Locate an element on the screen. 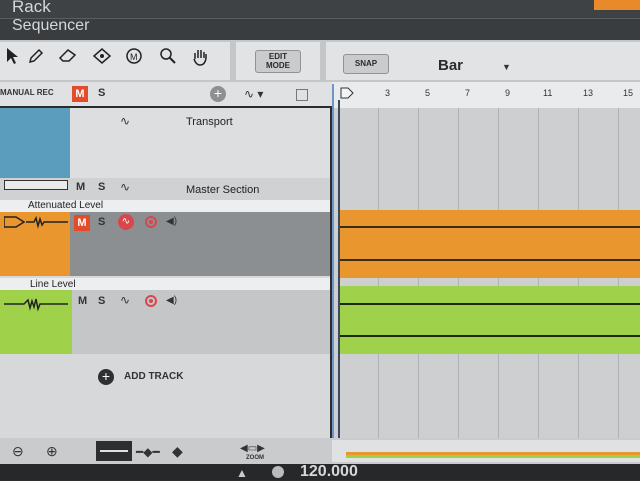 This screenshot has width=640, height=481. mute-all-button: M is located at coordinates (80, 94).